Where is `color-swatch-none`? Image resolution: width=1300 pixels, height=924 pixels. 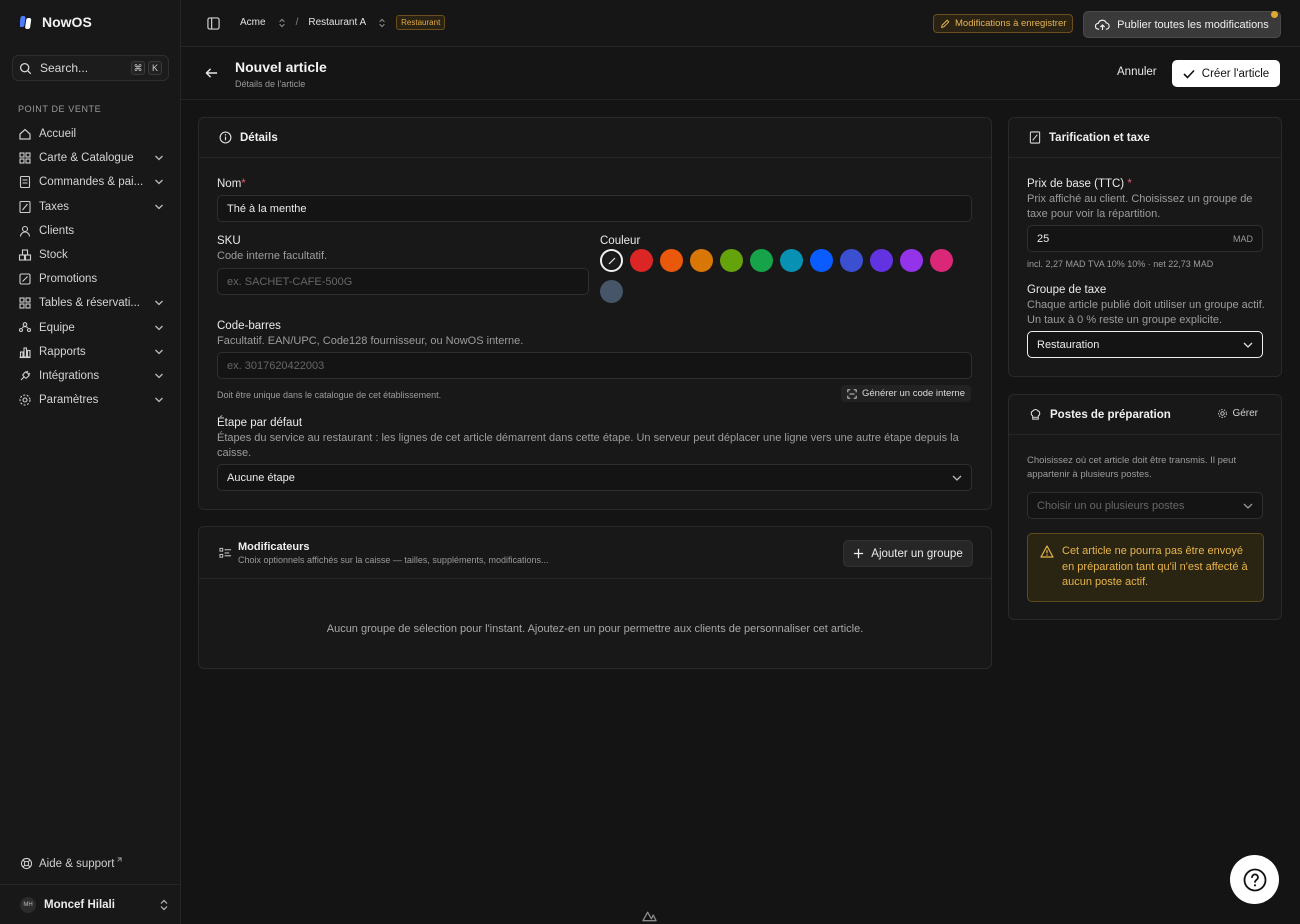
color-swatch-none is located at coordinates (611, 260).